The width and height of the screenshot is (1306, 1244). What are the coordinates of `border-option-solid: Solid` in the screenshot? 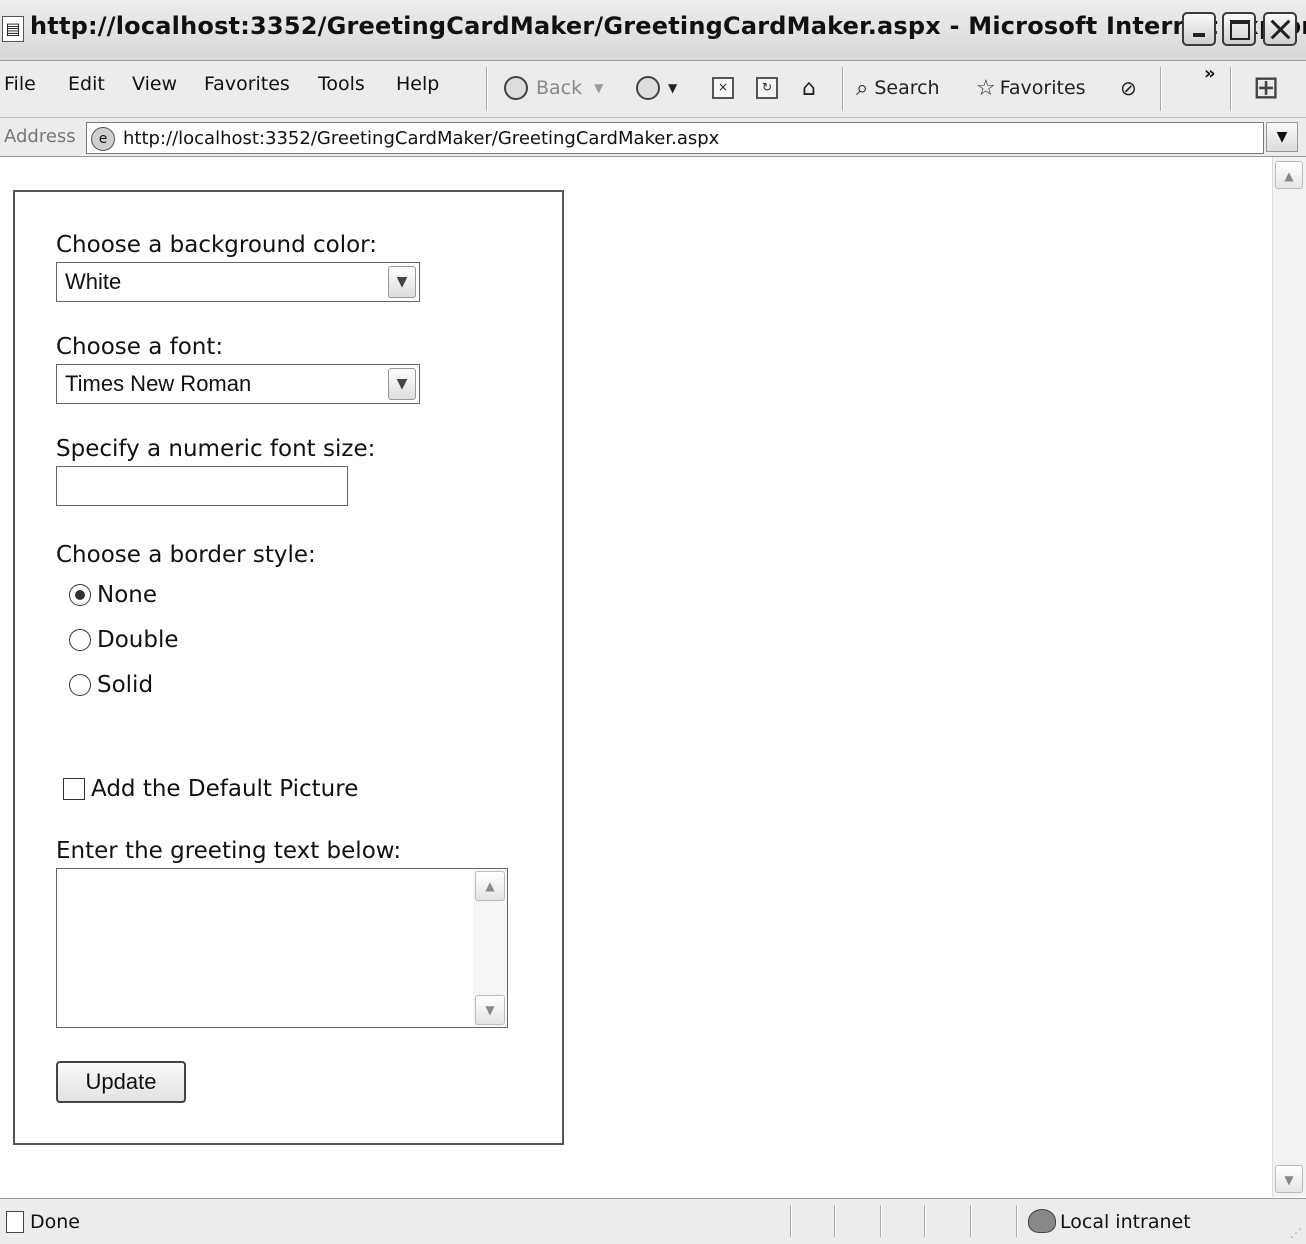 It's located at (111, 685).